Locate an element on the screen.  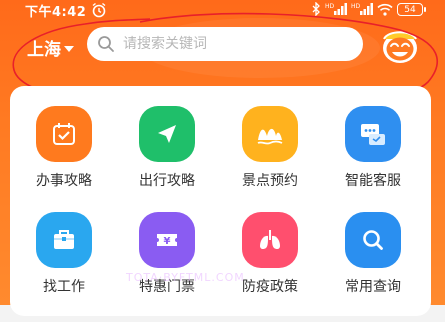
city-selector: 上海 is located at coordinates (50, 47).